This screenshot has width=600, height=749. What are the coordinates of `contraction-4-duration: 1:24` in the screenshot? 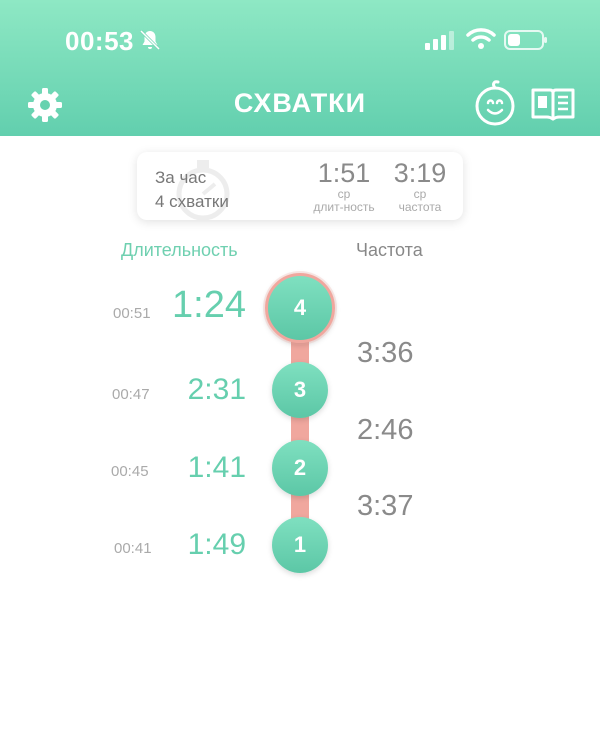 It's located at (209, 305).